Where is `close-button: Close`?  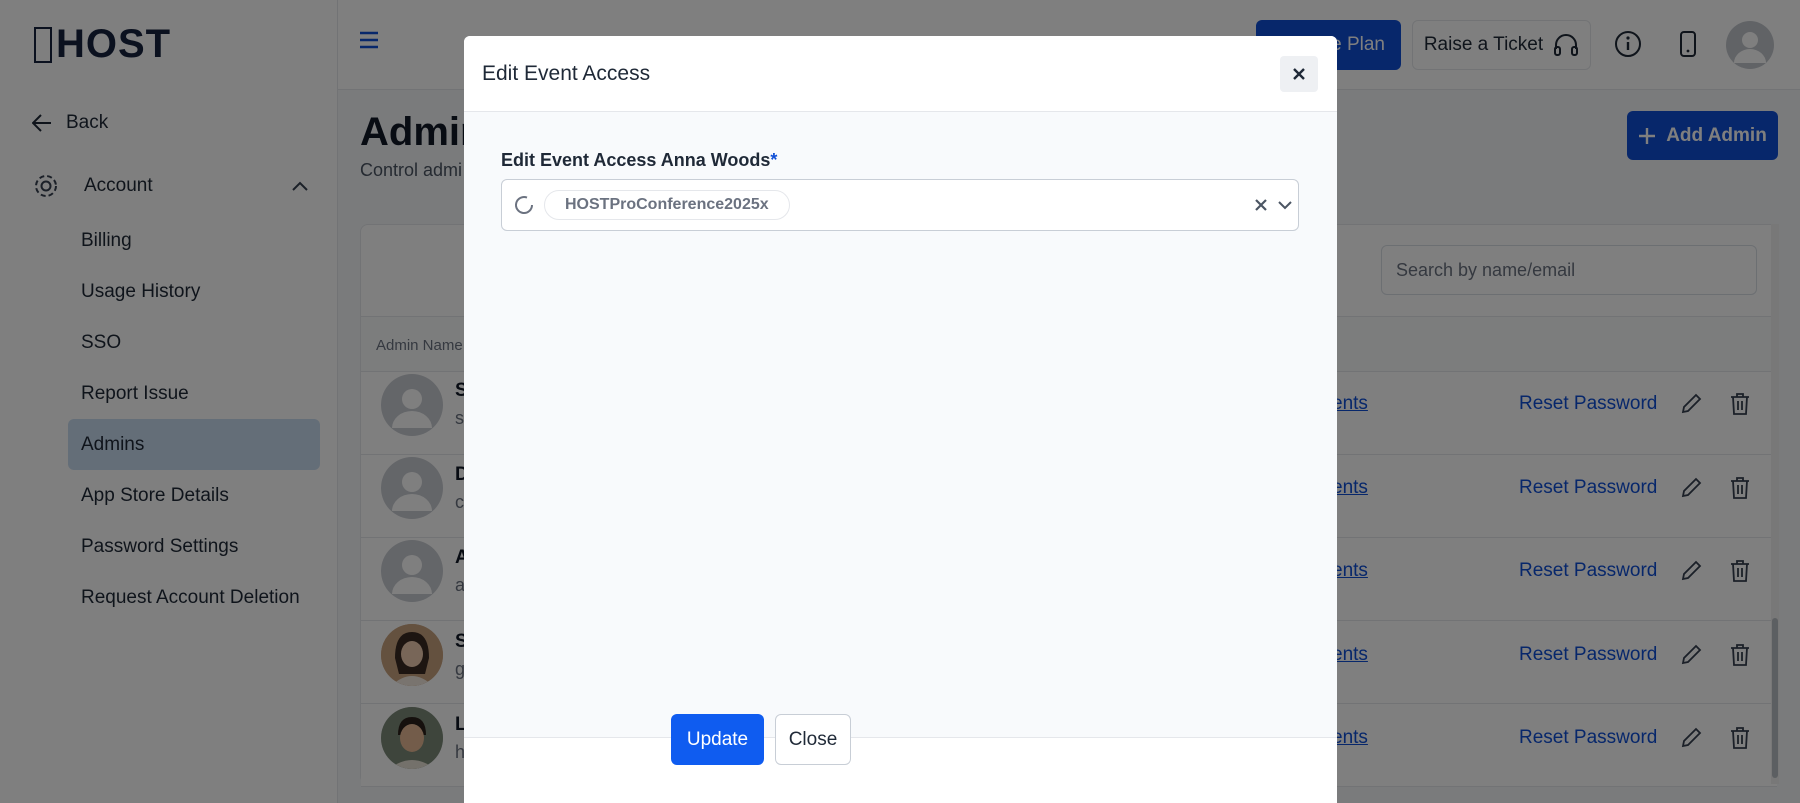
close-button: Close is located at coordinates (813, 739).